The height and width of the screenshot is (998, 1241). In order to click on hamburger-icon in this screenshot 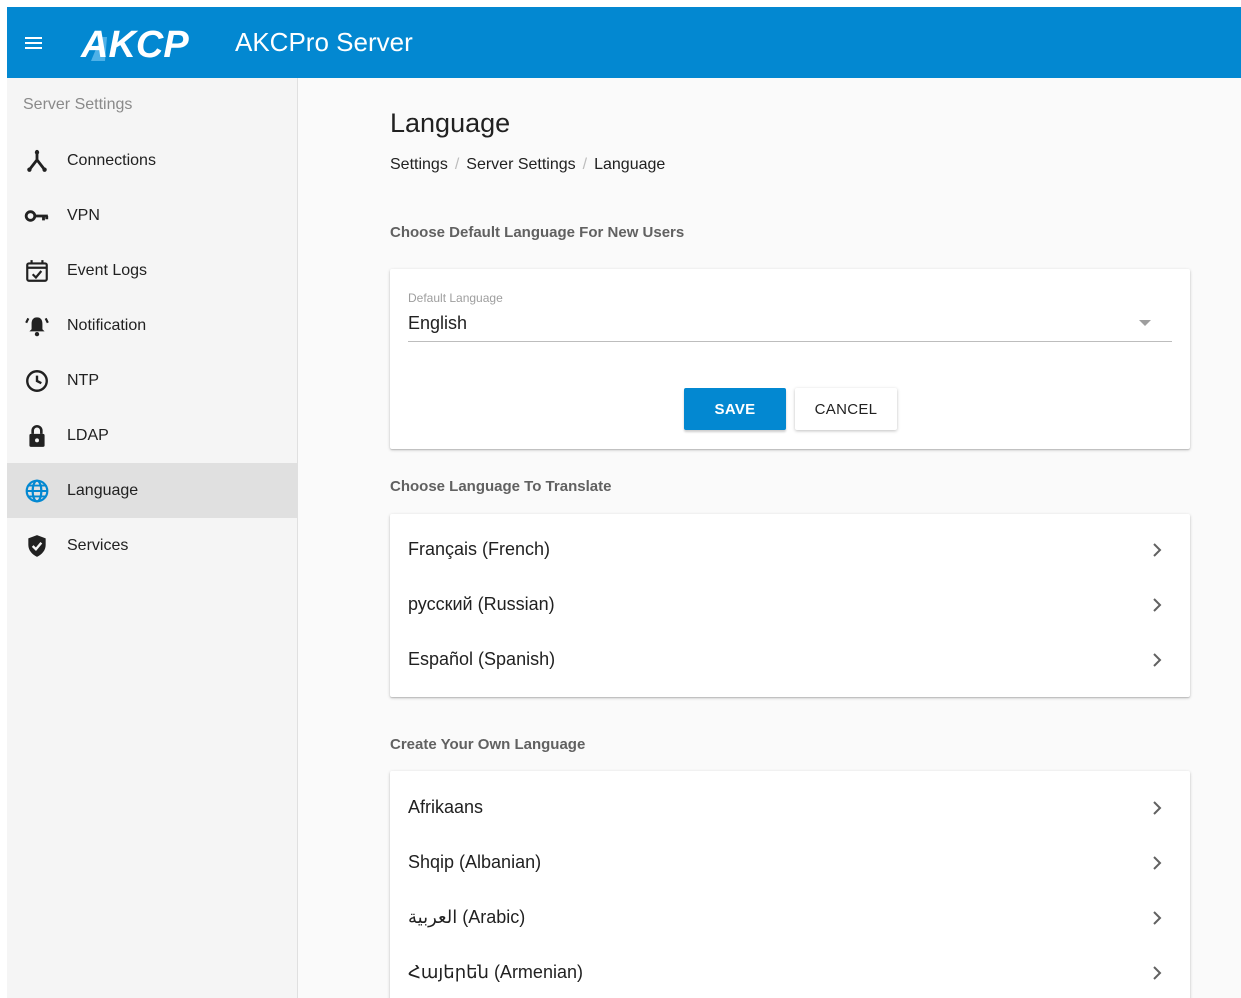, I will do `click(33, 42)`.